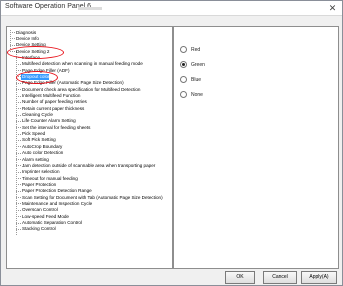 The image size is (343, 286). What do you see at coordinates (41, 172) in the screenshot?
I see `tree-item-label: Imprinter selection` at bounding box center [41, 172].